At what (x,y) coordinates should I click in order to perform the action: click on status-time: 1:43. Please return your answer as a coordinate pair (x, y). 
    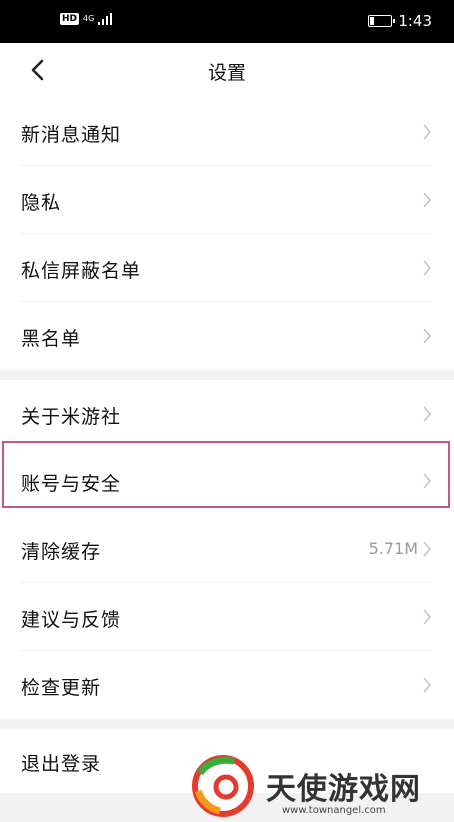
    Looking at the image, I should click on (415, 21).